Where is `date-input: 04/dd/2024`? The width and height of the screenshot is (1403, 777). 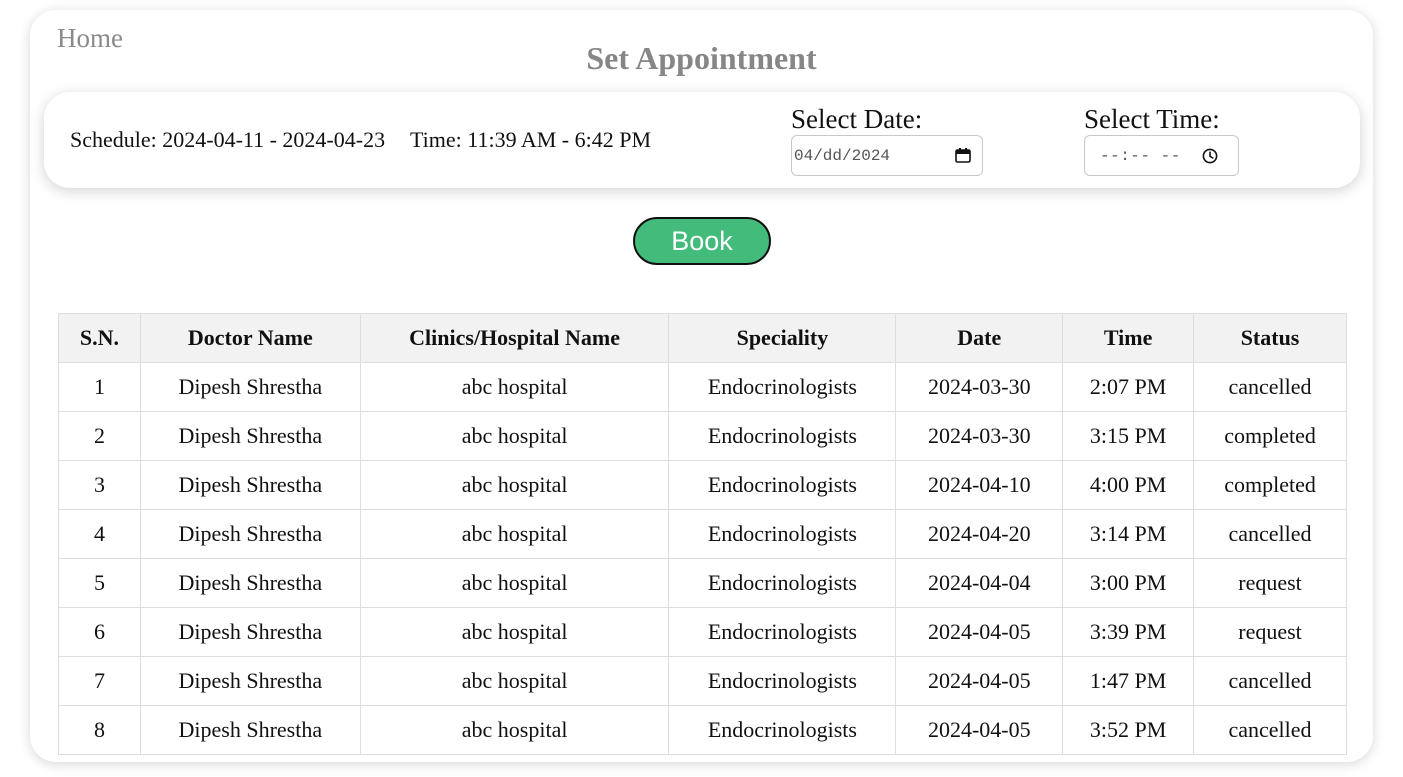 date-input: 04/dd/2024 is located at coordinates (887, 155).